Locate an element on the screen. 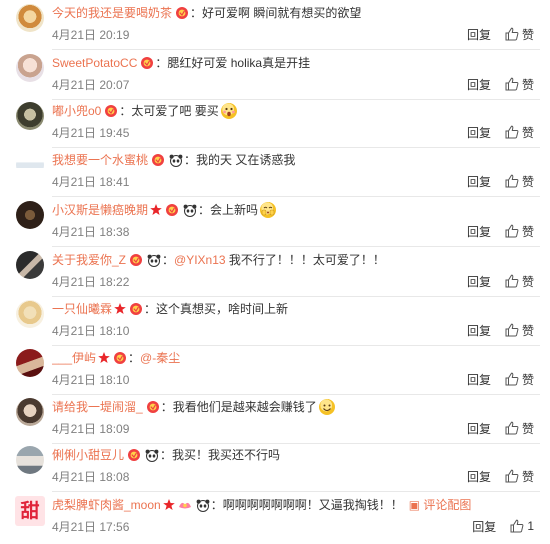  username-link: 一只仙曦霖 is located at coordinates (82, 309).